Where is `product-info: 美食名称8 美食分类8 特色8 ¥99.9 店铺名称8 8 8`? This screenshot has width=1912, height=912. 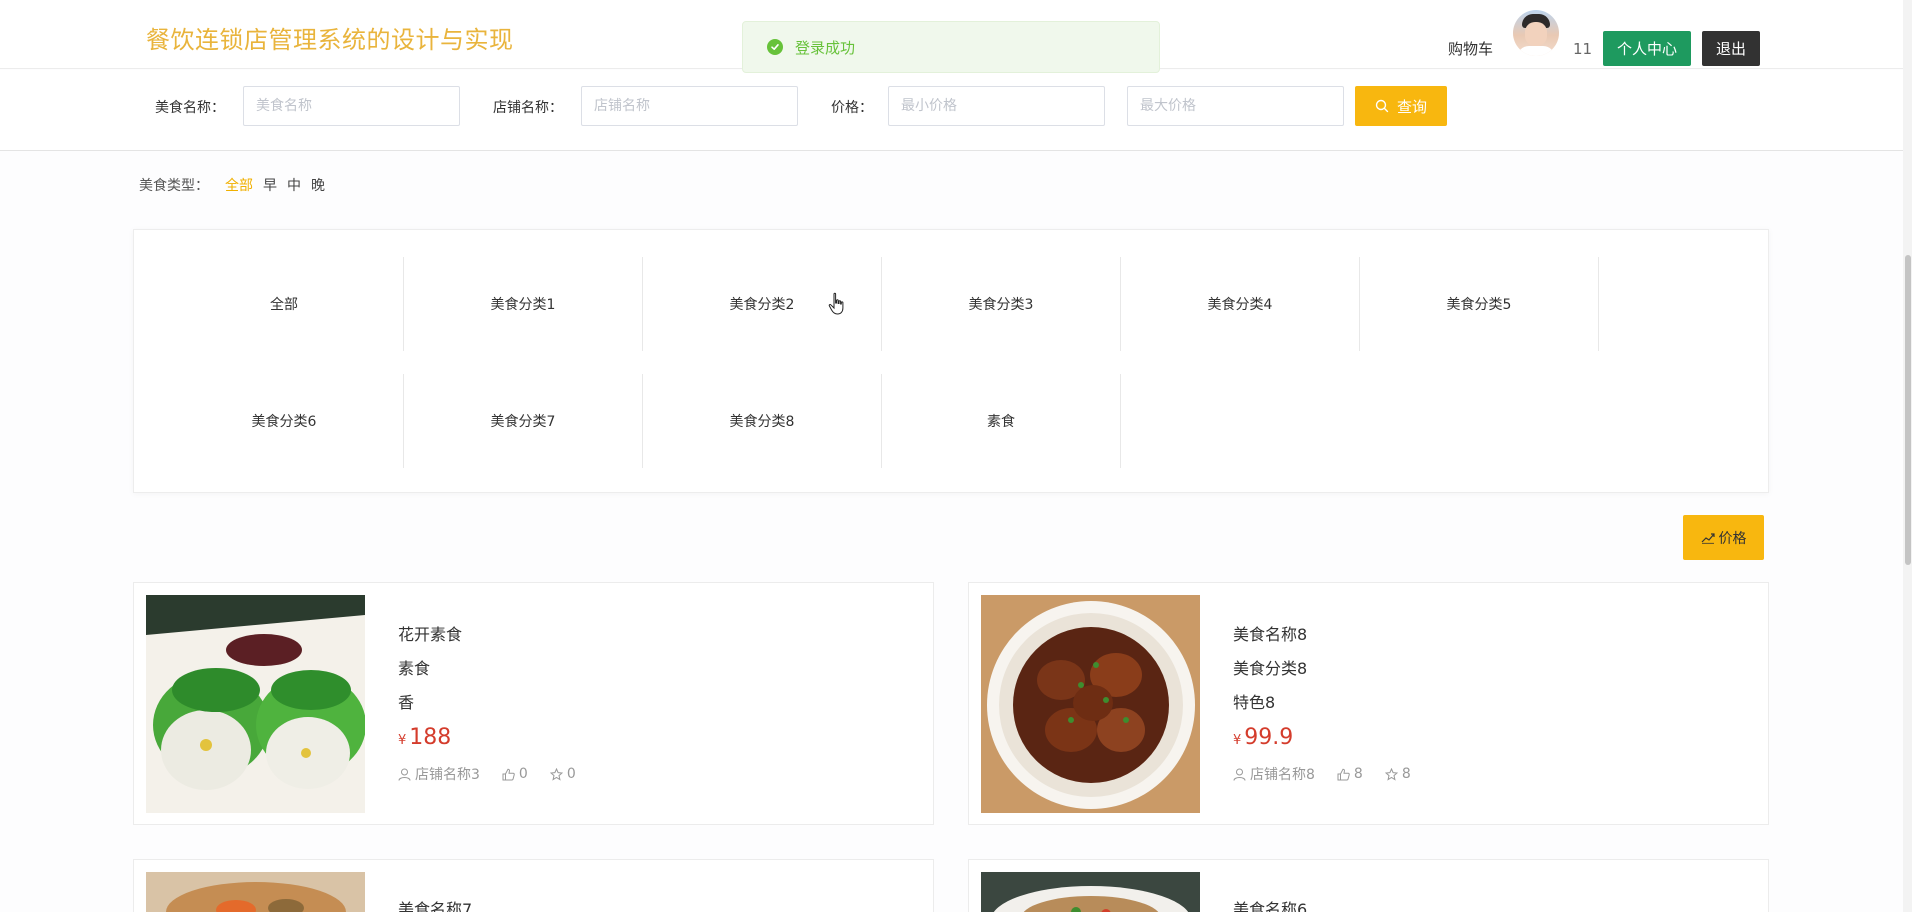
product-info: 美食名称8 美食分类8 特色8 ¥99.9 店铺名称8 8 8 is located at coordinates (1322, 702).